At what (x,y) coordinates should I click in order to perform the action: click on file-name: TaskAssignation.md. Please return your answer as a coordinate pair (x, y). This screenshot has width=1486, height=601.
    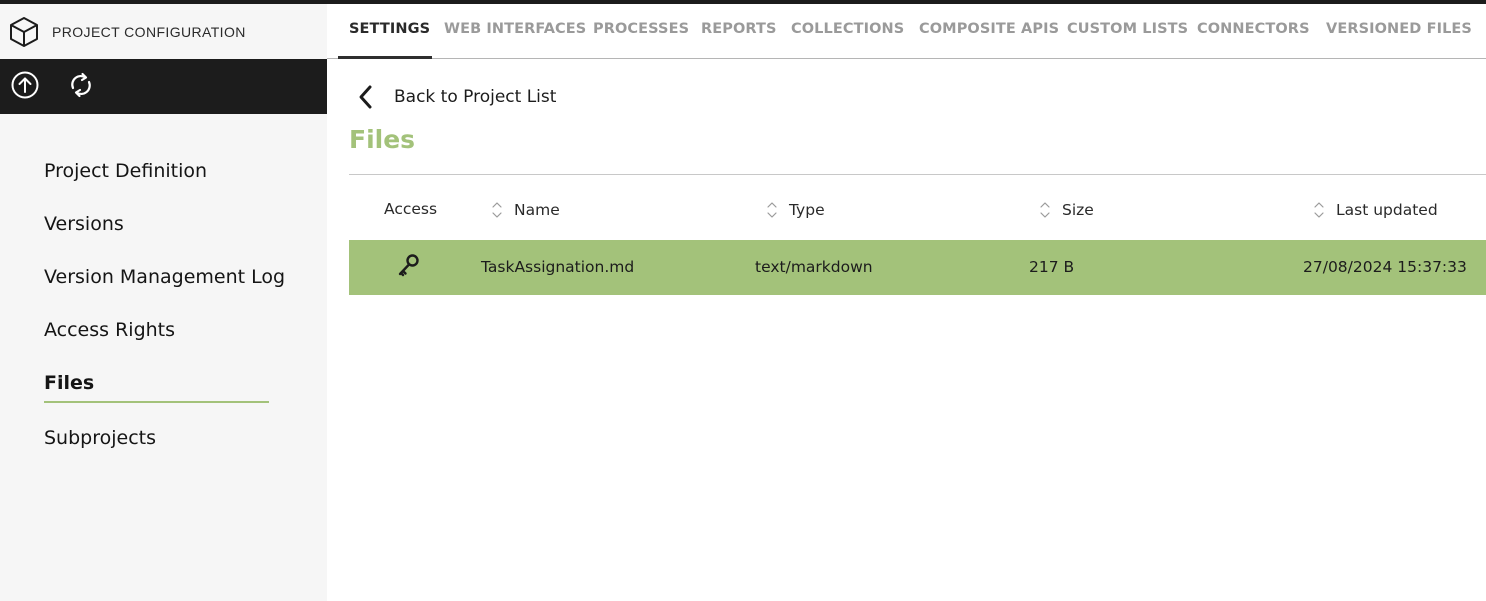
    Looking at the image, I should click on (557, 267).